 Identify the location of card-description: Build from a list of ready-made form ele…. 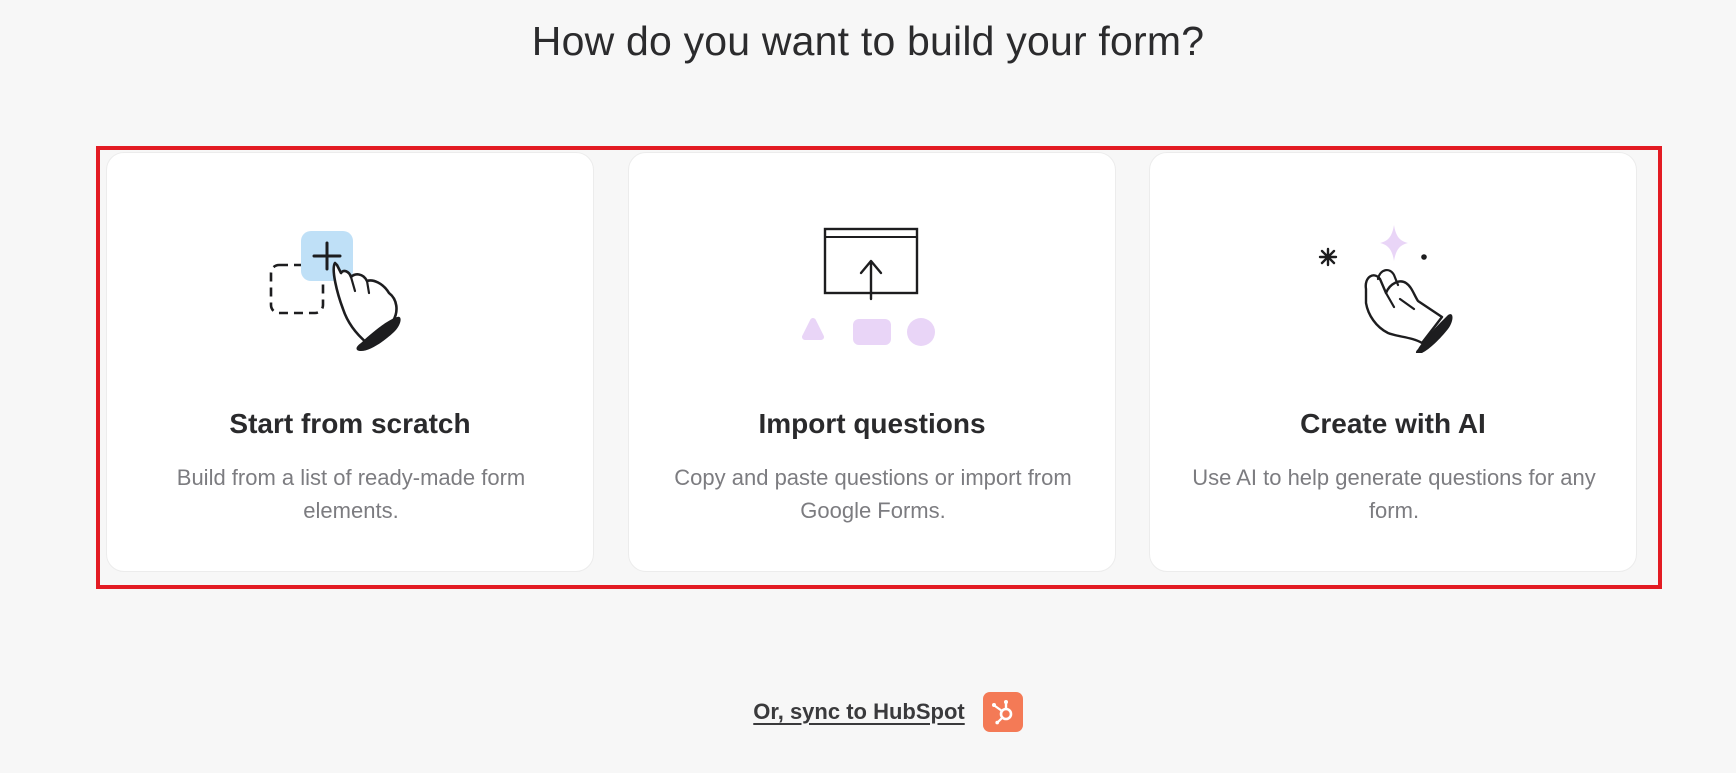
(351, 494).